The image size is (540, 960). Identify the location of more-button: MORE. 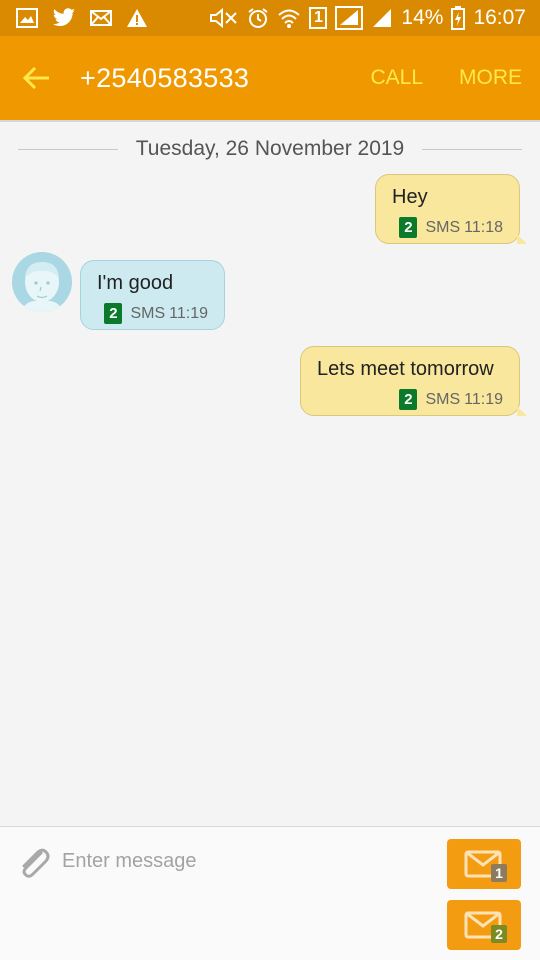
(490, 78).